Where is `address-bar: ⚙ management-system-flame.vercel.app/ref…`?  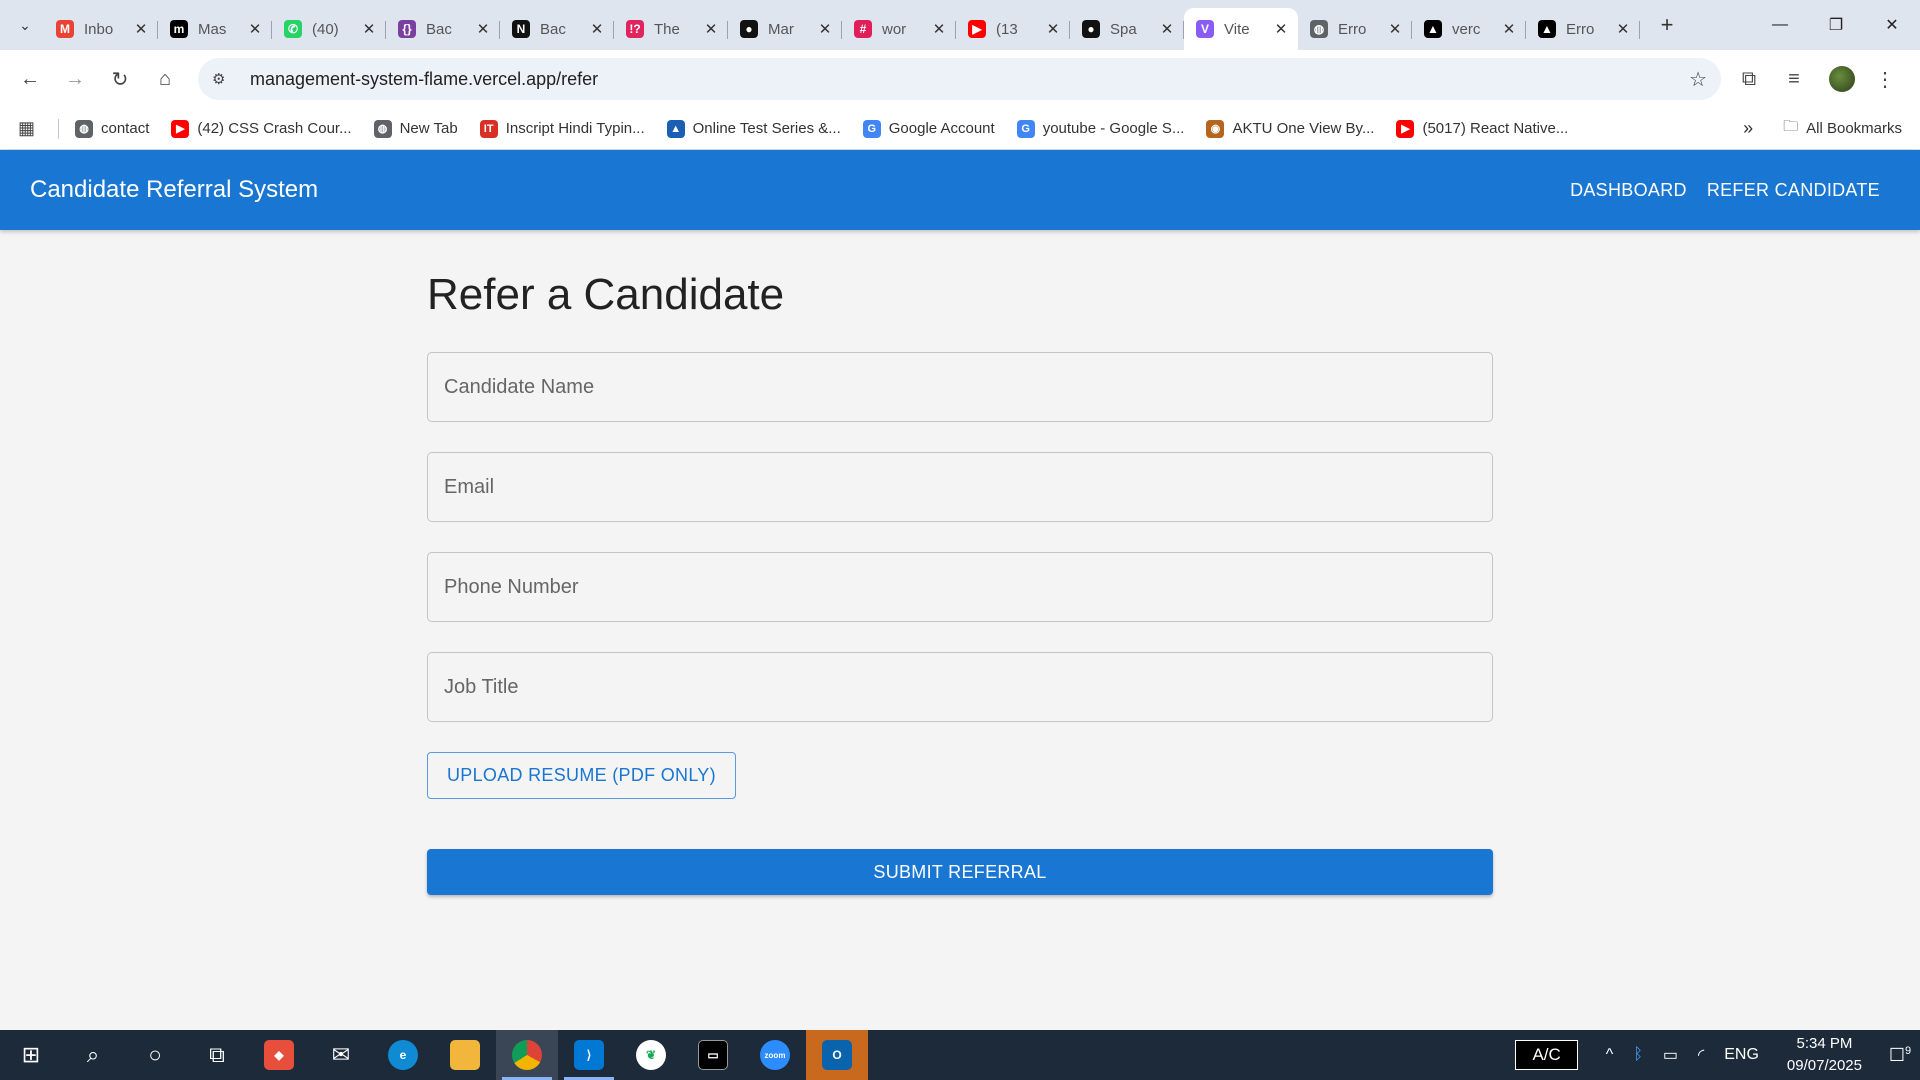 address-bar: ⚙ management-system-flame.vercel.app/ref… is located at coordinates (959, 79).